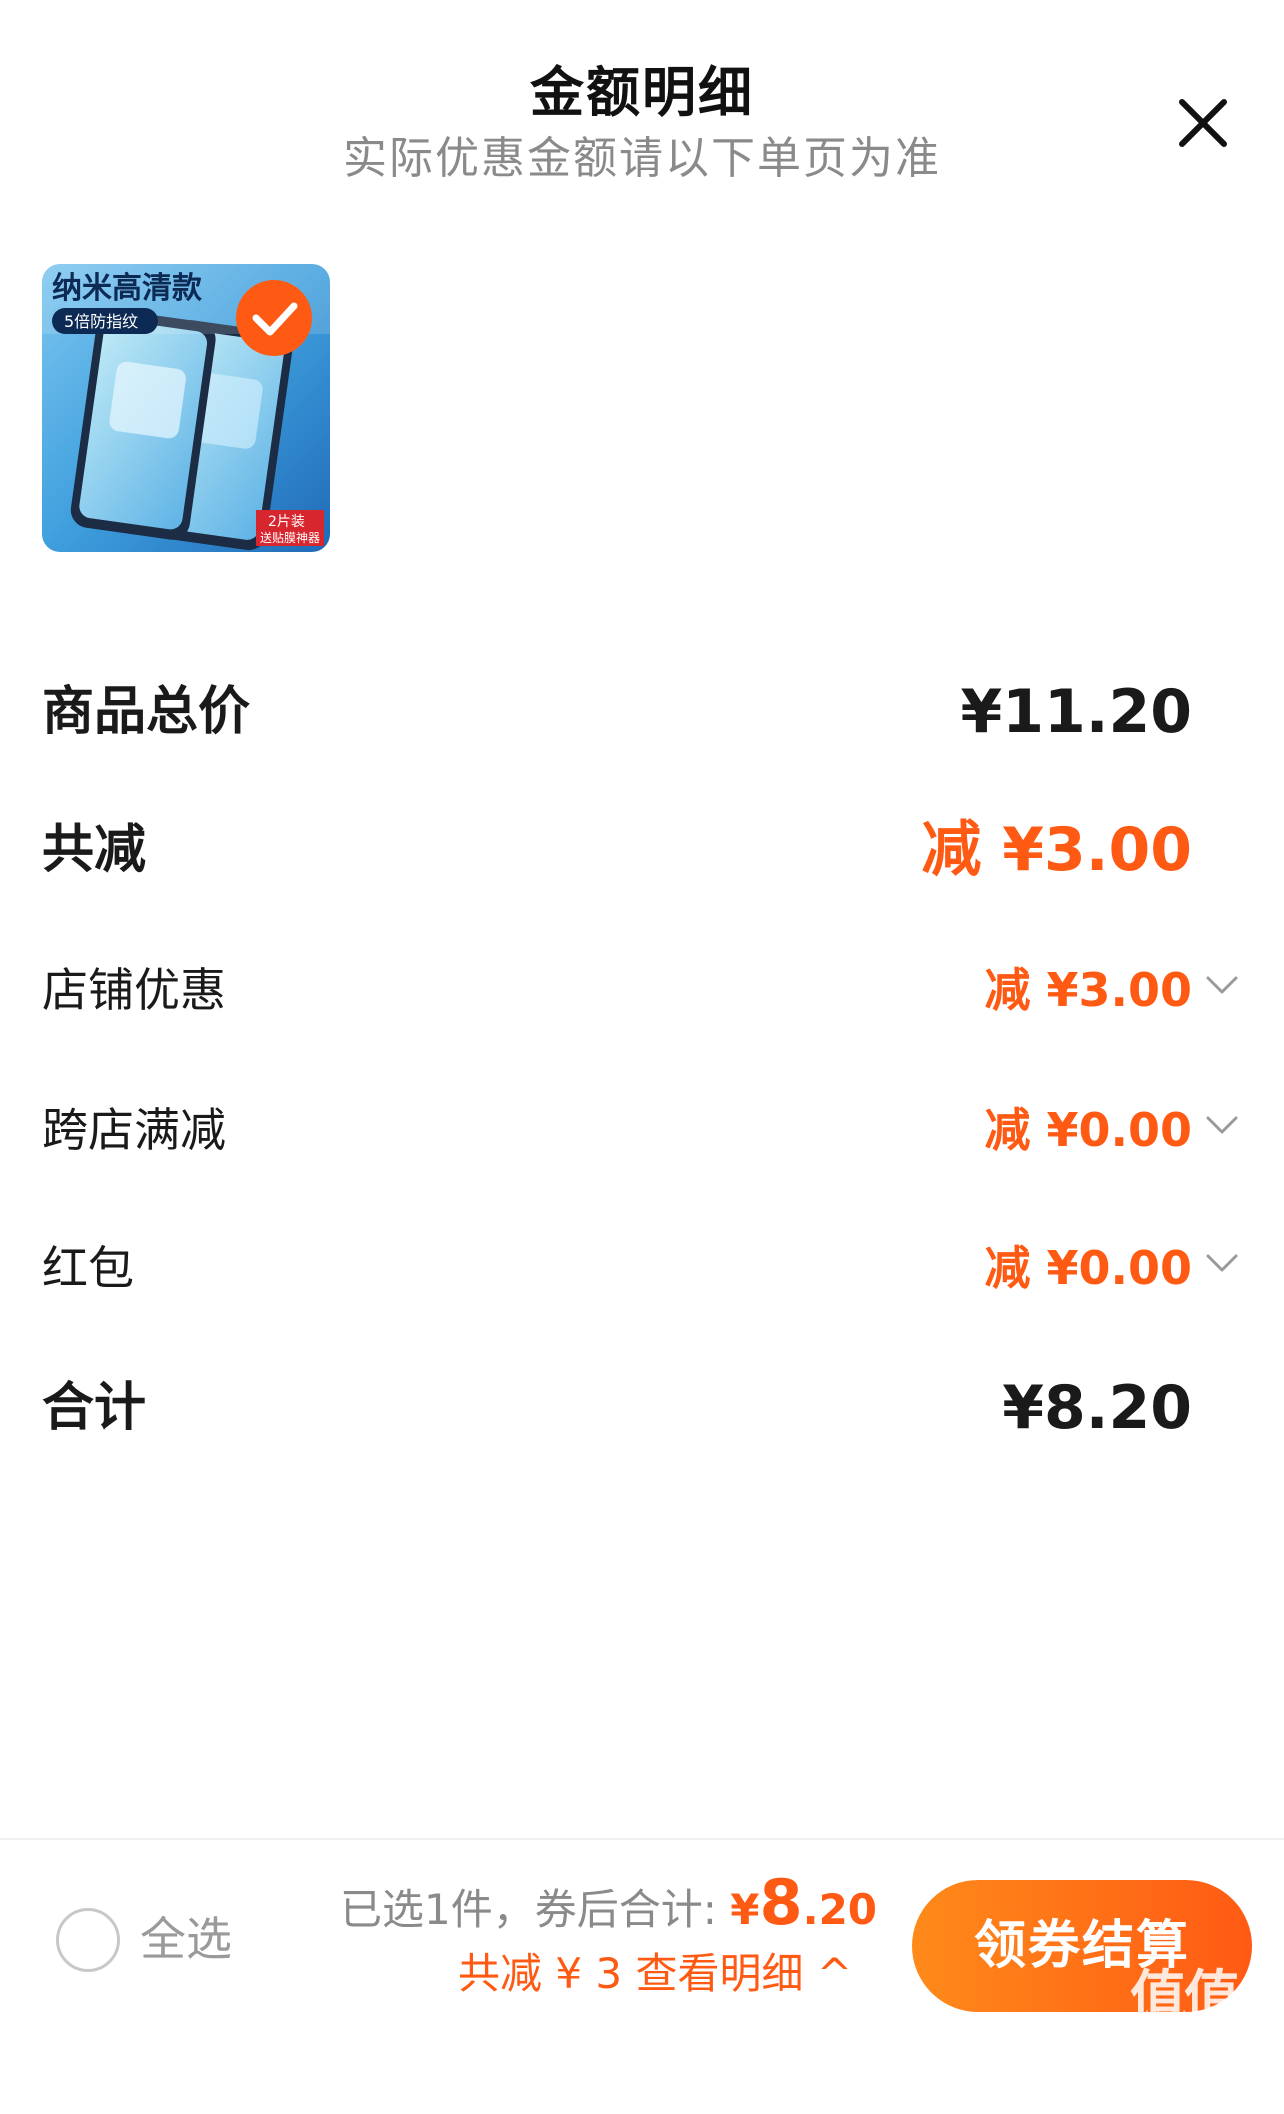 The width and height of the screenshot is (1284, 2114). I want to click on row-red-packet-label: 红包, so click(88, 1268).